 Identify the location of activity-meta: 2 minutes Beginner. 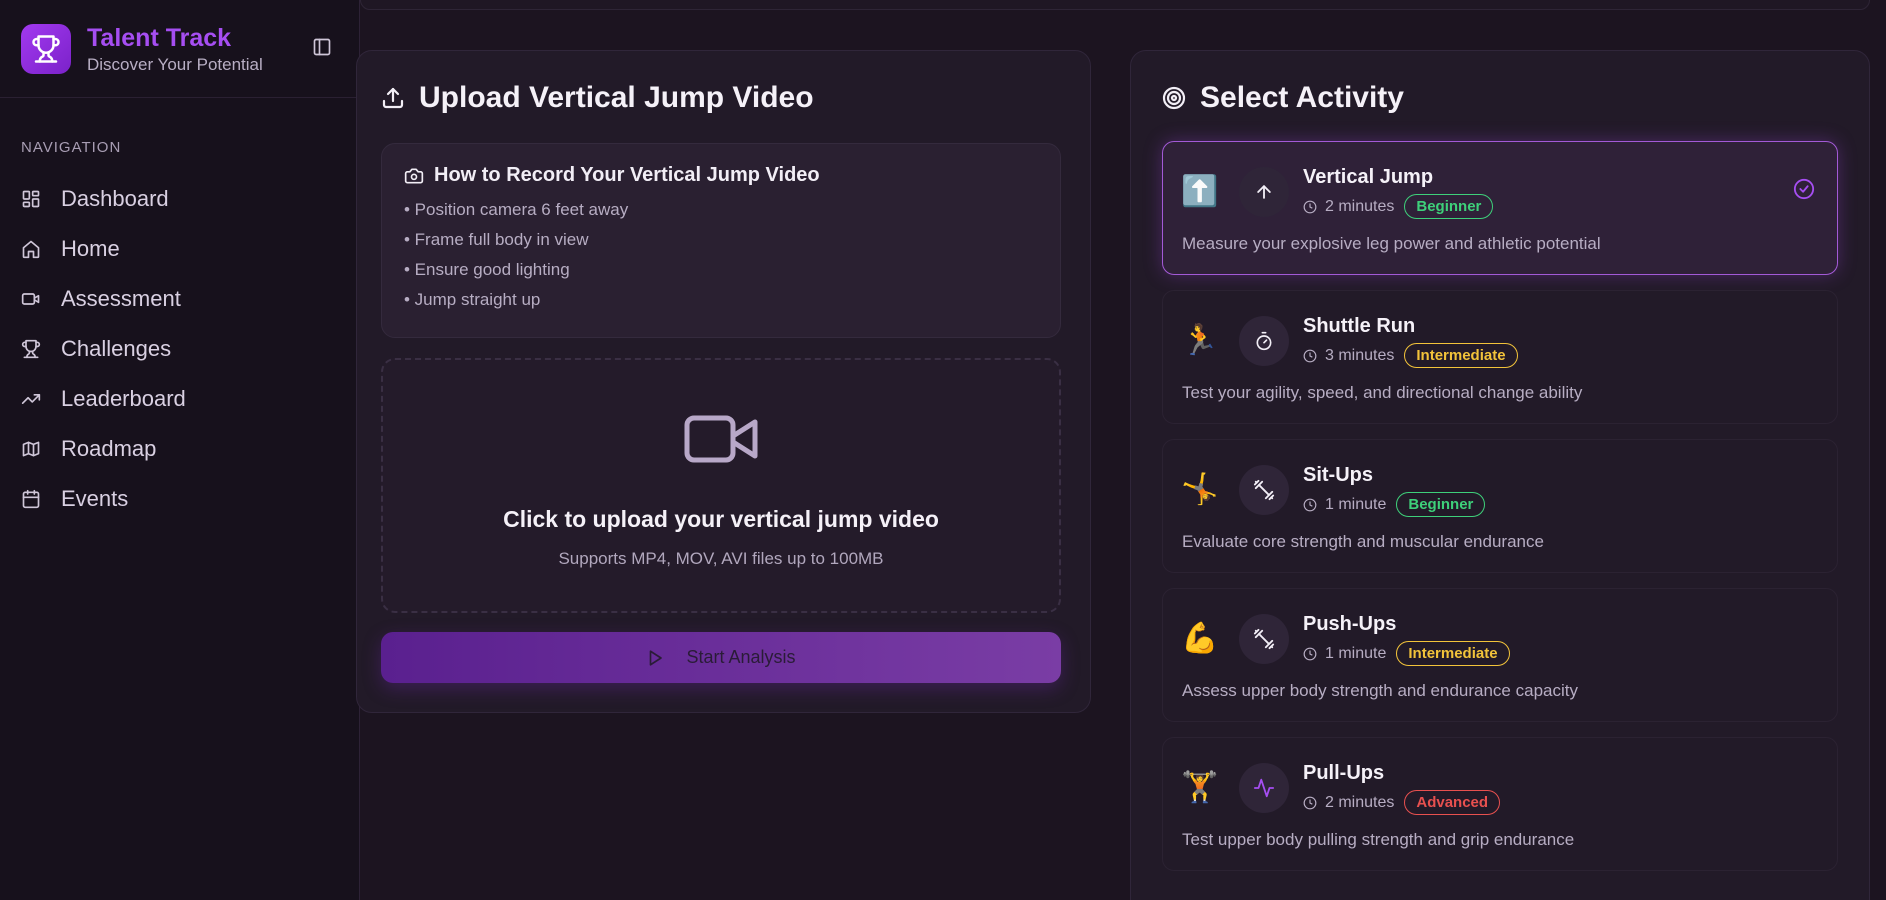
(1398, 206).